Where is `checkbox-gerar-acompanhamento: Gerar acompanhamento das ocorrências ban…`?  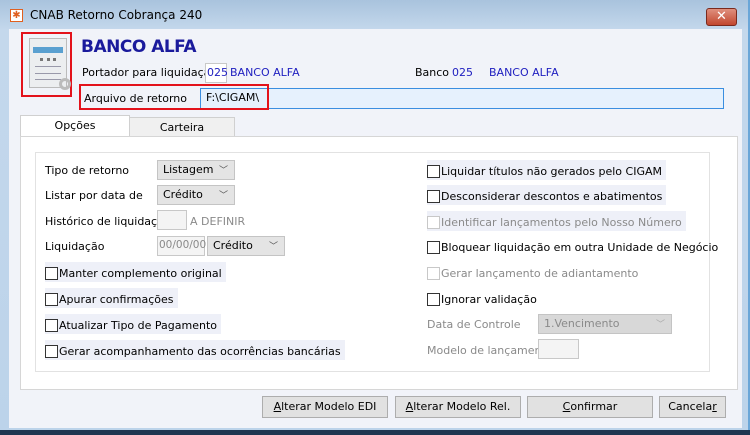
checkbox-gerar-acompanhamento: Gerar acompanhamento das ocorrências ban… is located at coordinates (195, 350).